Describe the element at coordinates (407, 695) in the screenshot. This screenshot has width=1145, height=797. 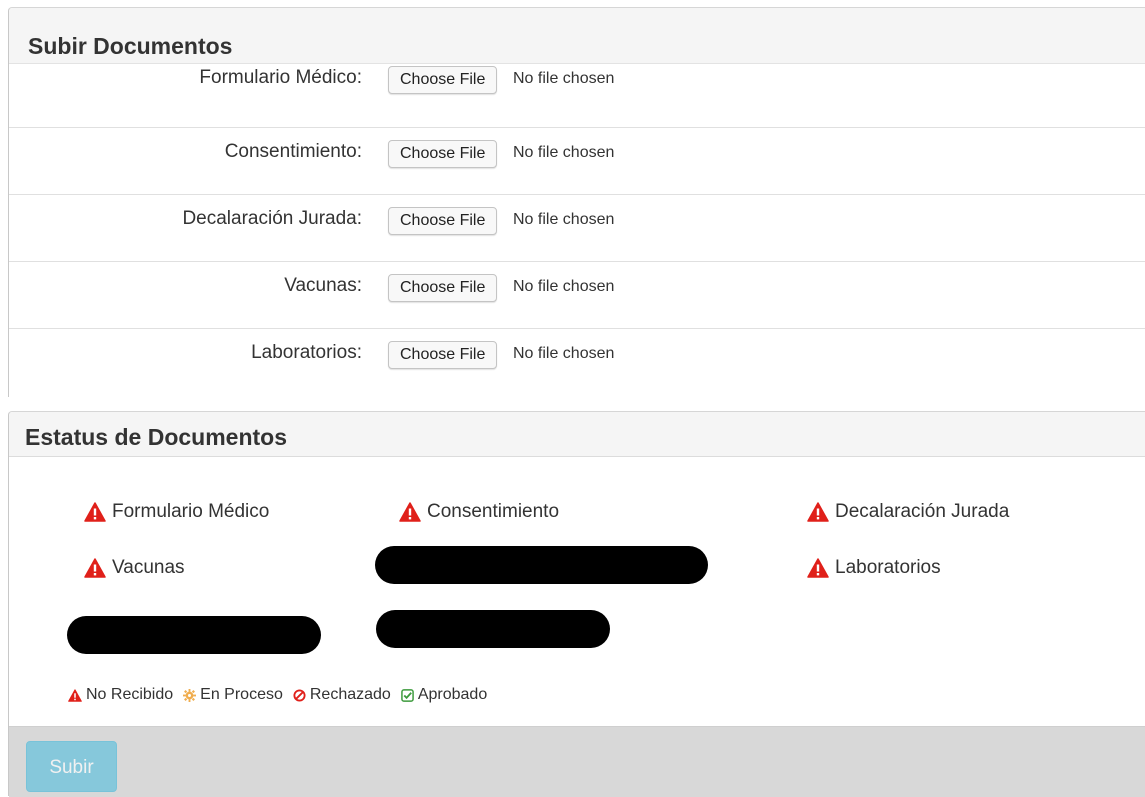
I see `check-square-icon` at that location.